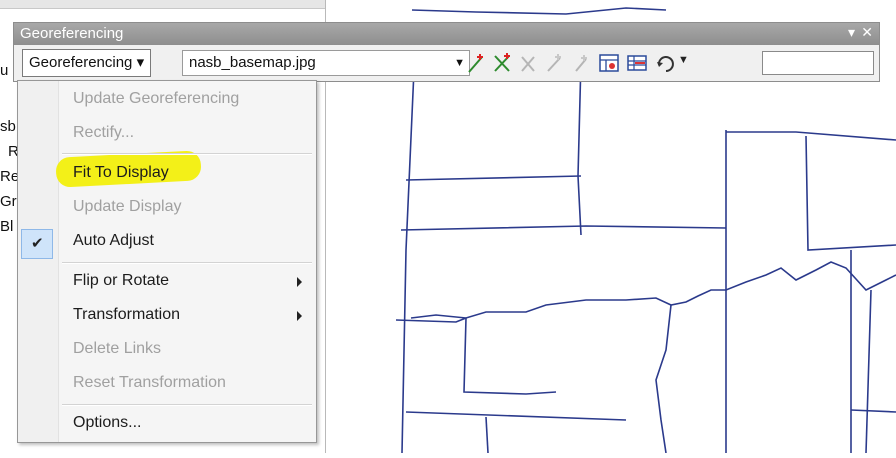 Image resolution: width=896 pixels, height=458 pixels. I want to click on menu-item-flip-or-rotate: Flip or Rotate, so click(167, 282).